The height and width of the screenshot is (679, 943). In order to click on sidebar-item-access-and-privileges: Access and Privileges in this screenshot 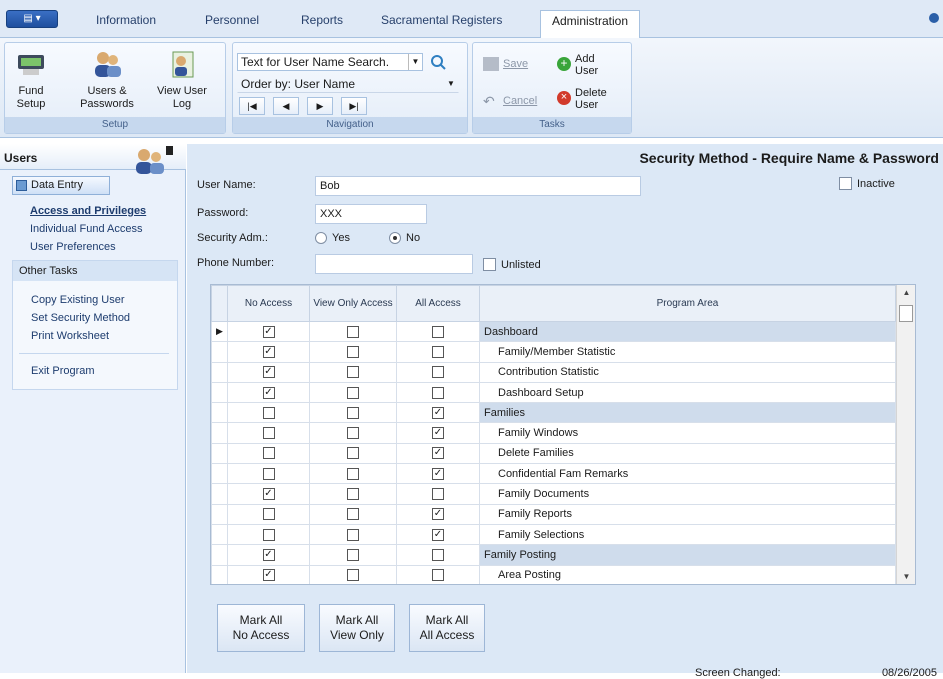, I will do `click(88, 211)`.